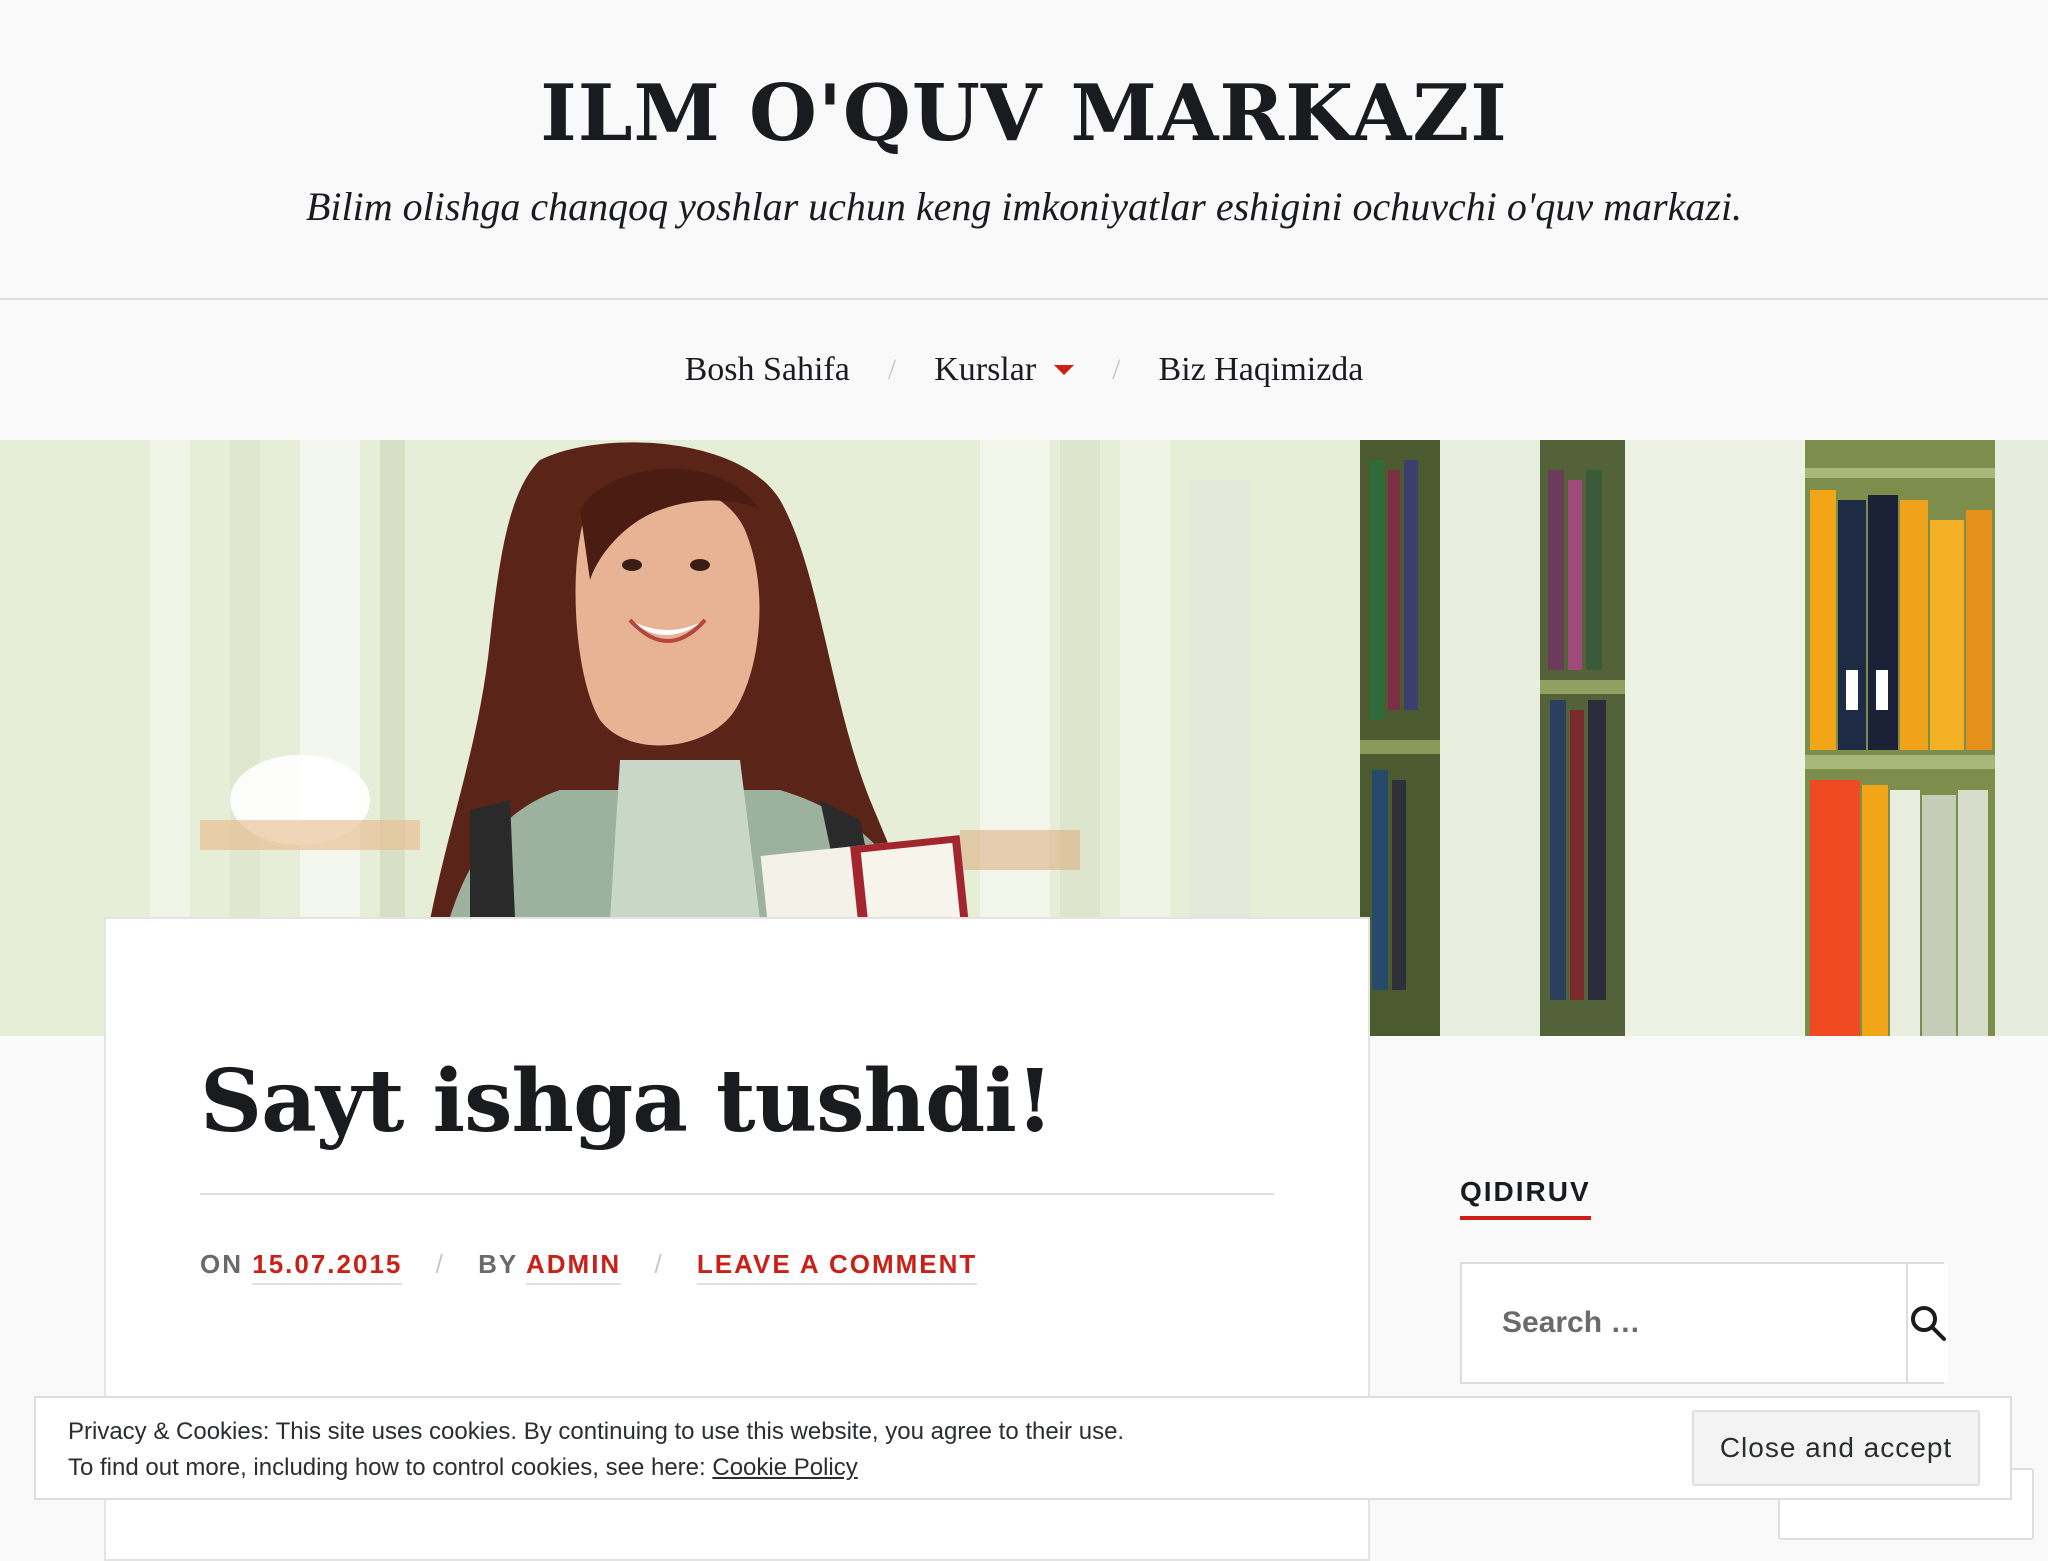  I want to click on meta-by-label: By, so click(498, 1264).